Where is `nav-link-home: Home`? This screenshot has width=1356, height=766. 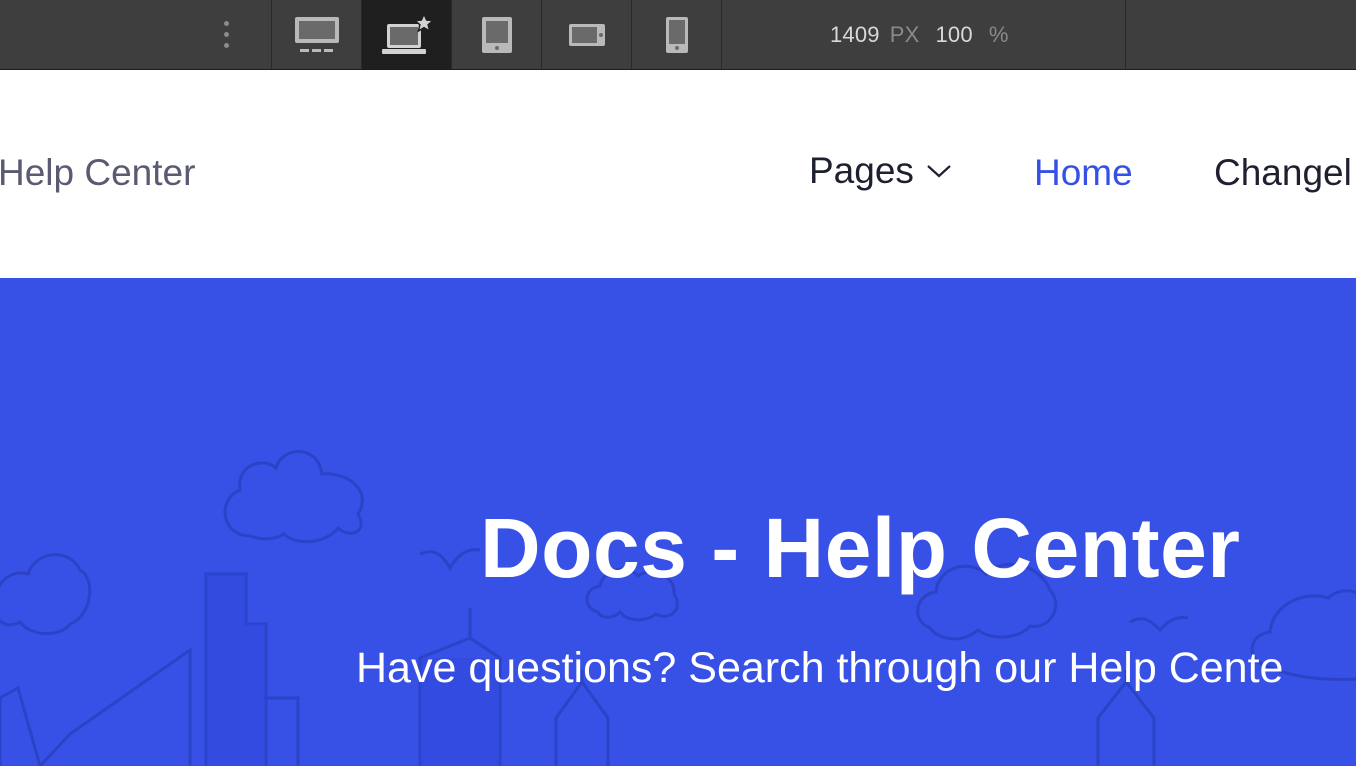
nav-link-home: Home is located at coordinates (1083, 173).